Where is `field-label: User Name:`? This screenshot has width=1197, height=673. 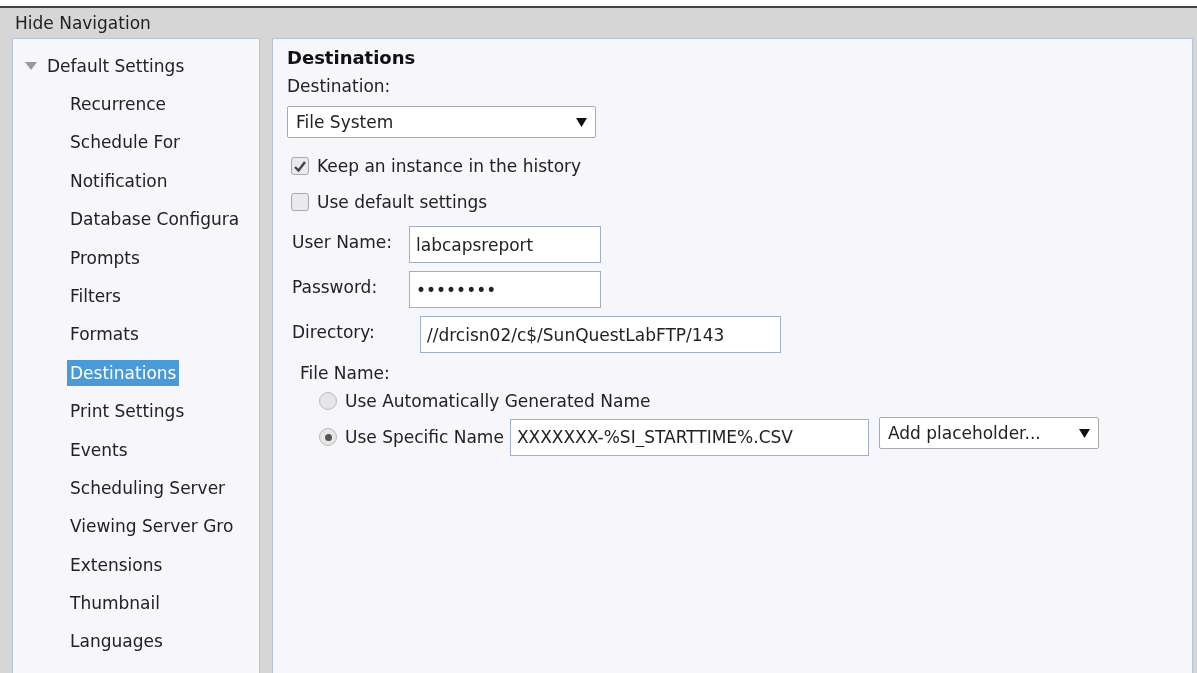
field-label: User Name: is located at coordinates (343, 241).